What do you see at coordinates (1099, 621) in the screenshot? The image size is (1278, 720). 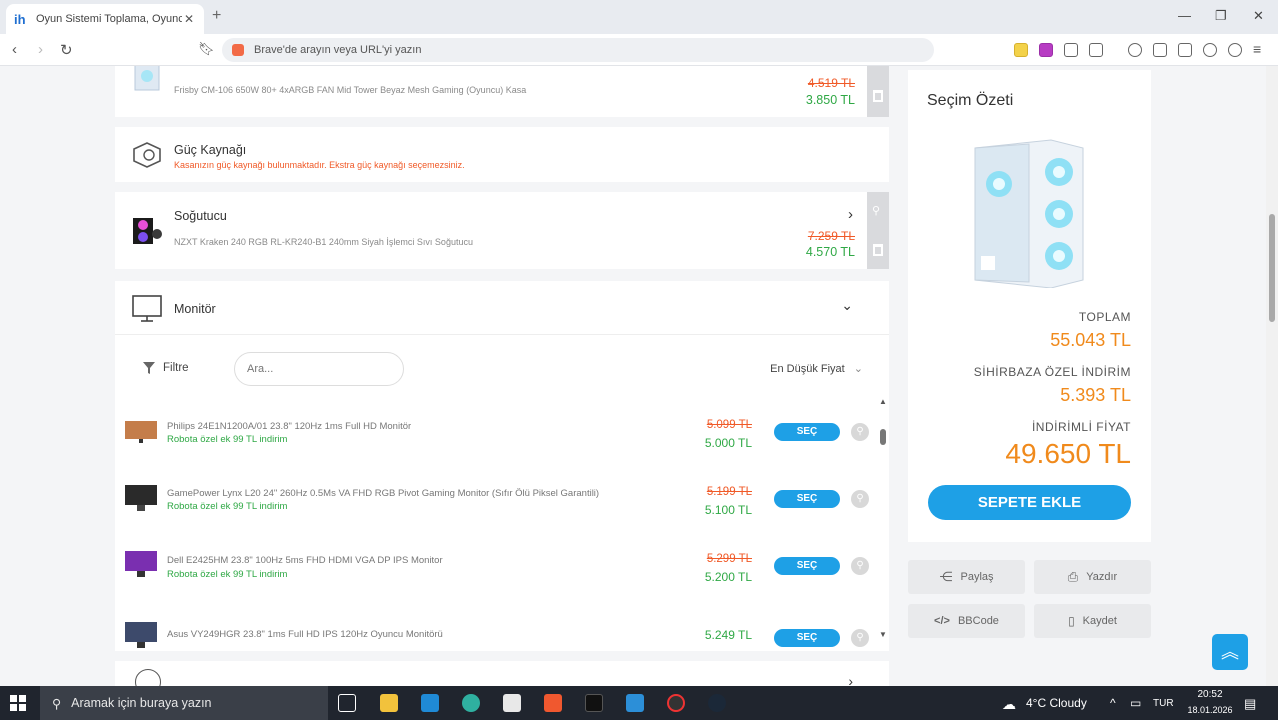 I see `save-label: Kaydet` at bounding box center [1099, 621].